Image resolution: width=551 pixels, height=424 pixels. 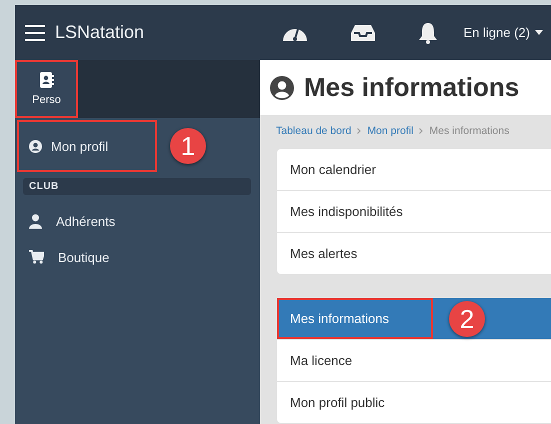 What do you see at coordinates (35, 221) in the screenshot?
I see `user-icon` at bounding box center [35, 221].